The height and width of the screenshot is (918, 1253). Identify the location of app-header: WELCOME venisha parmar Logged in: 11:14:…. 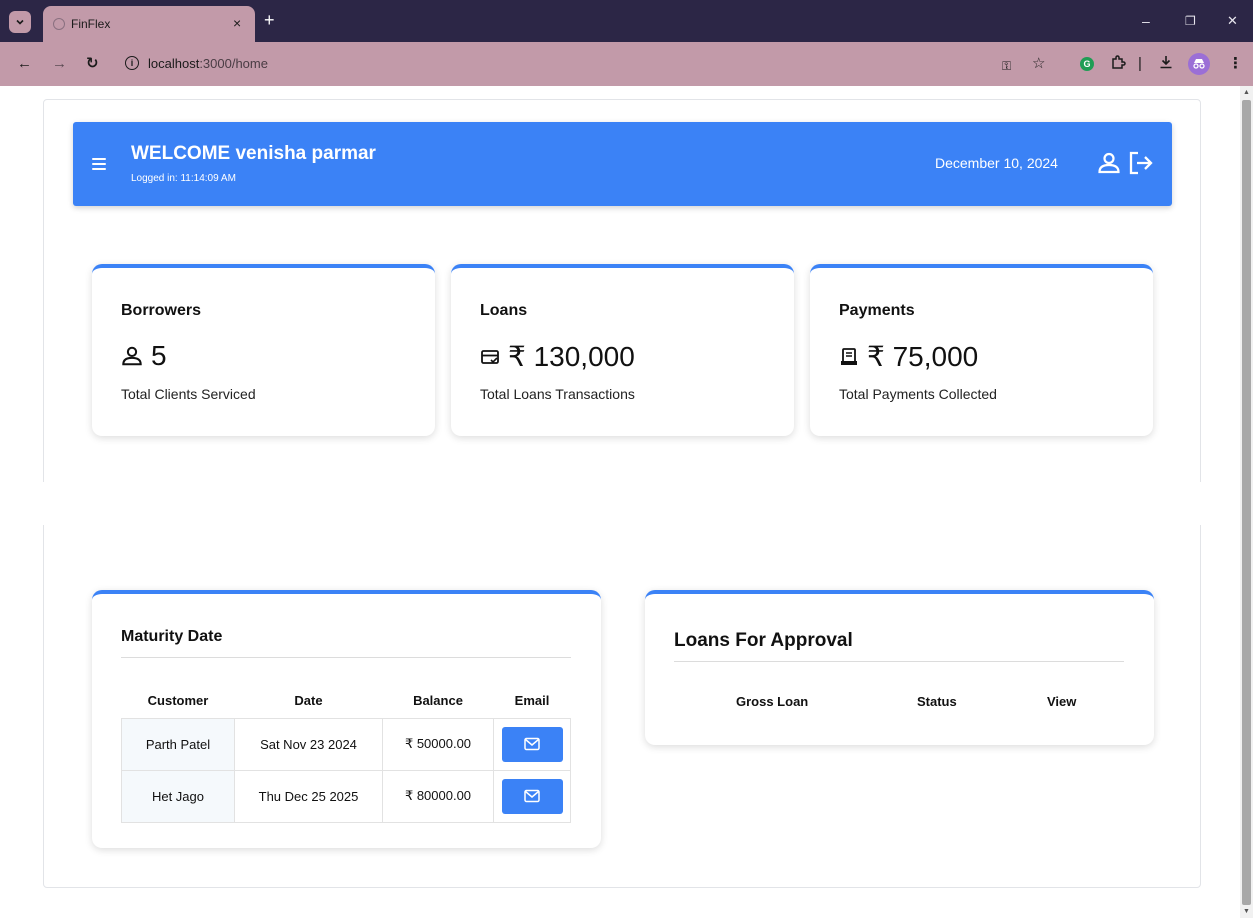
(622, 164).